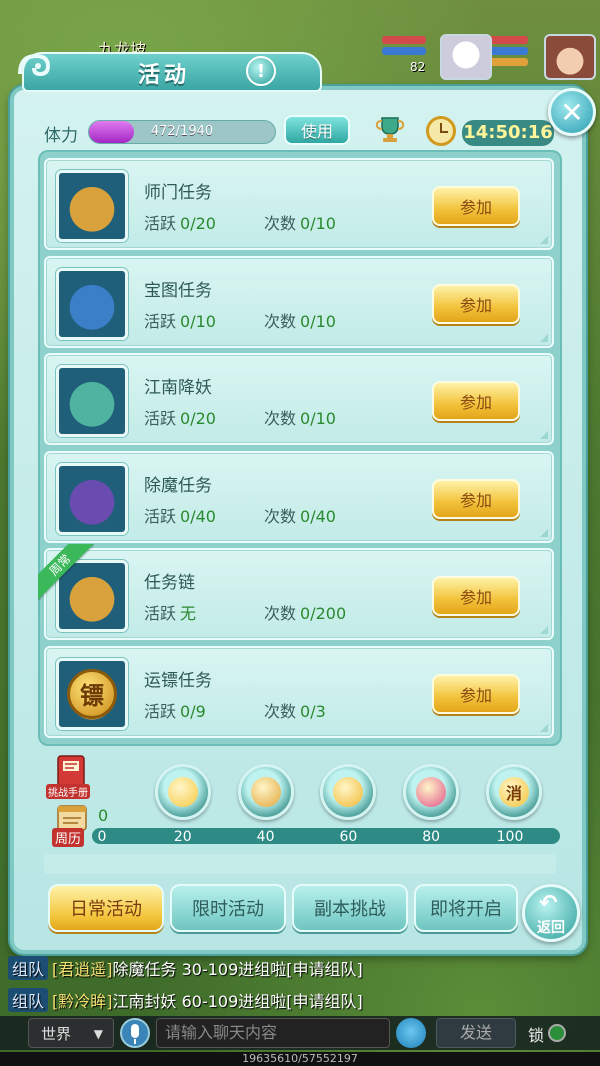  Describe the element at coordinates (518, 57) in the screenshot. I see `portraits-bar` at that location.